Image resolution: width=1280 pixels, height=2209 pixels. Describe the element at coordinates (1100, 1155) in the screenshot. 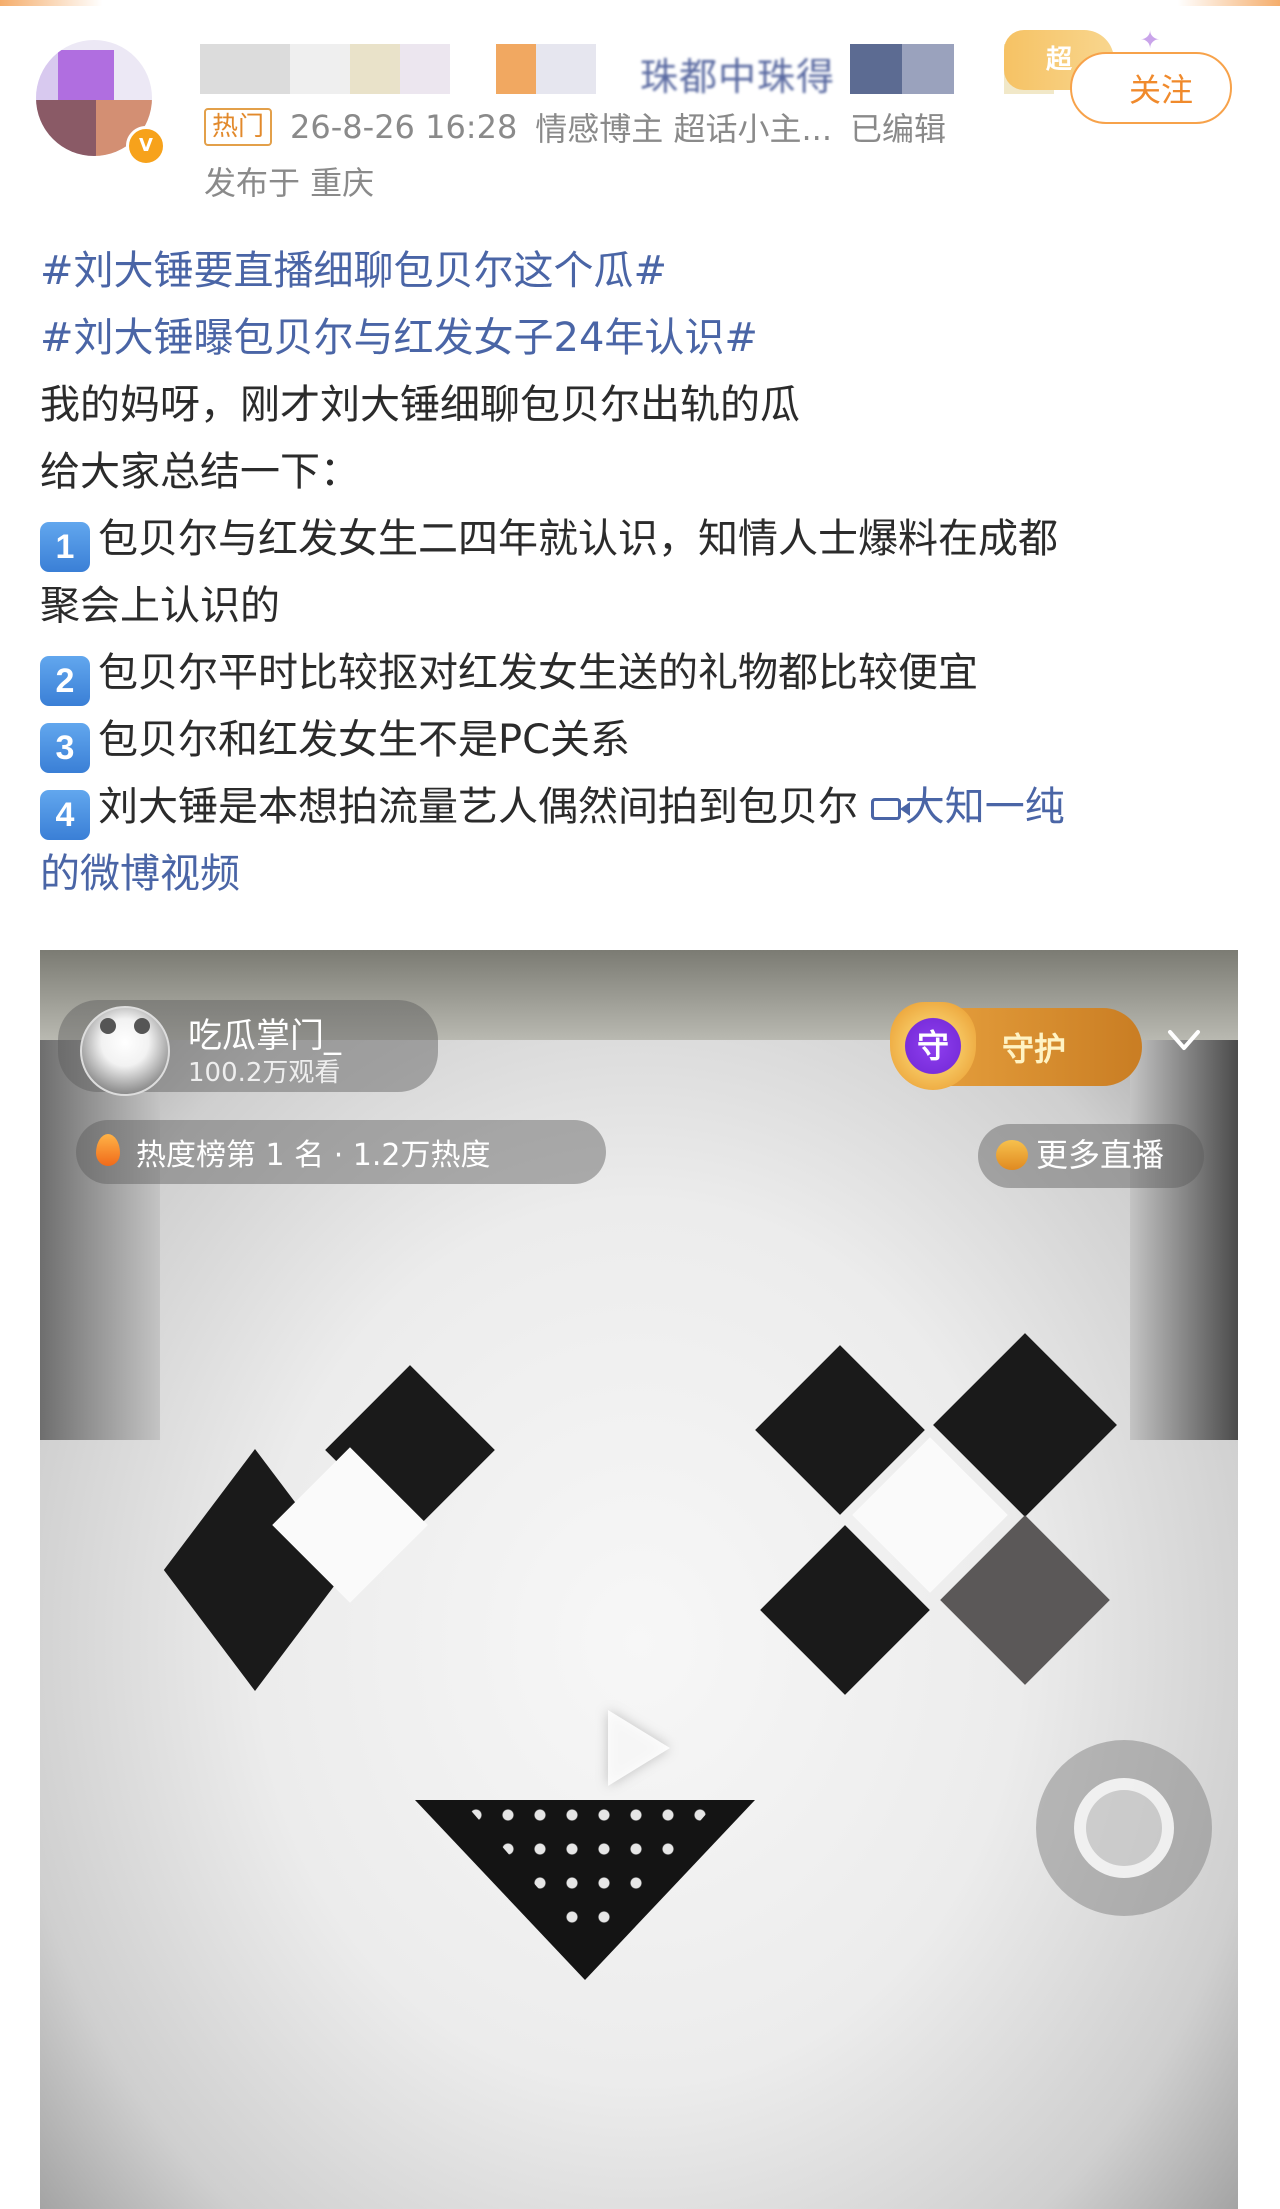

I see `more-live-label: 更多直播` at that location.